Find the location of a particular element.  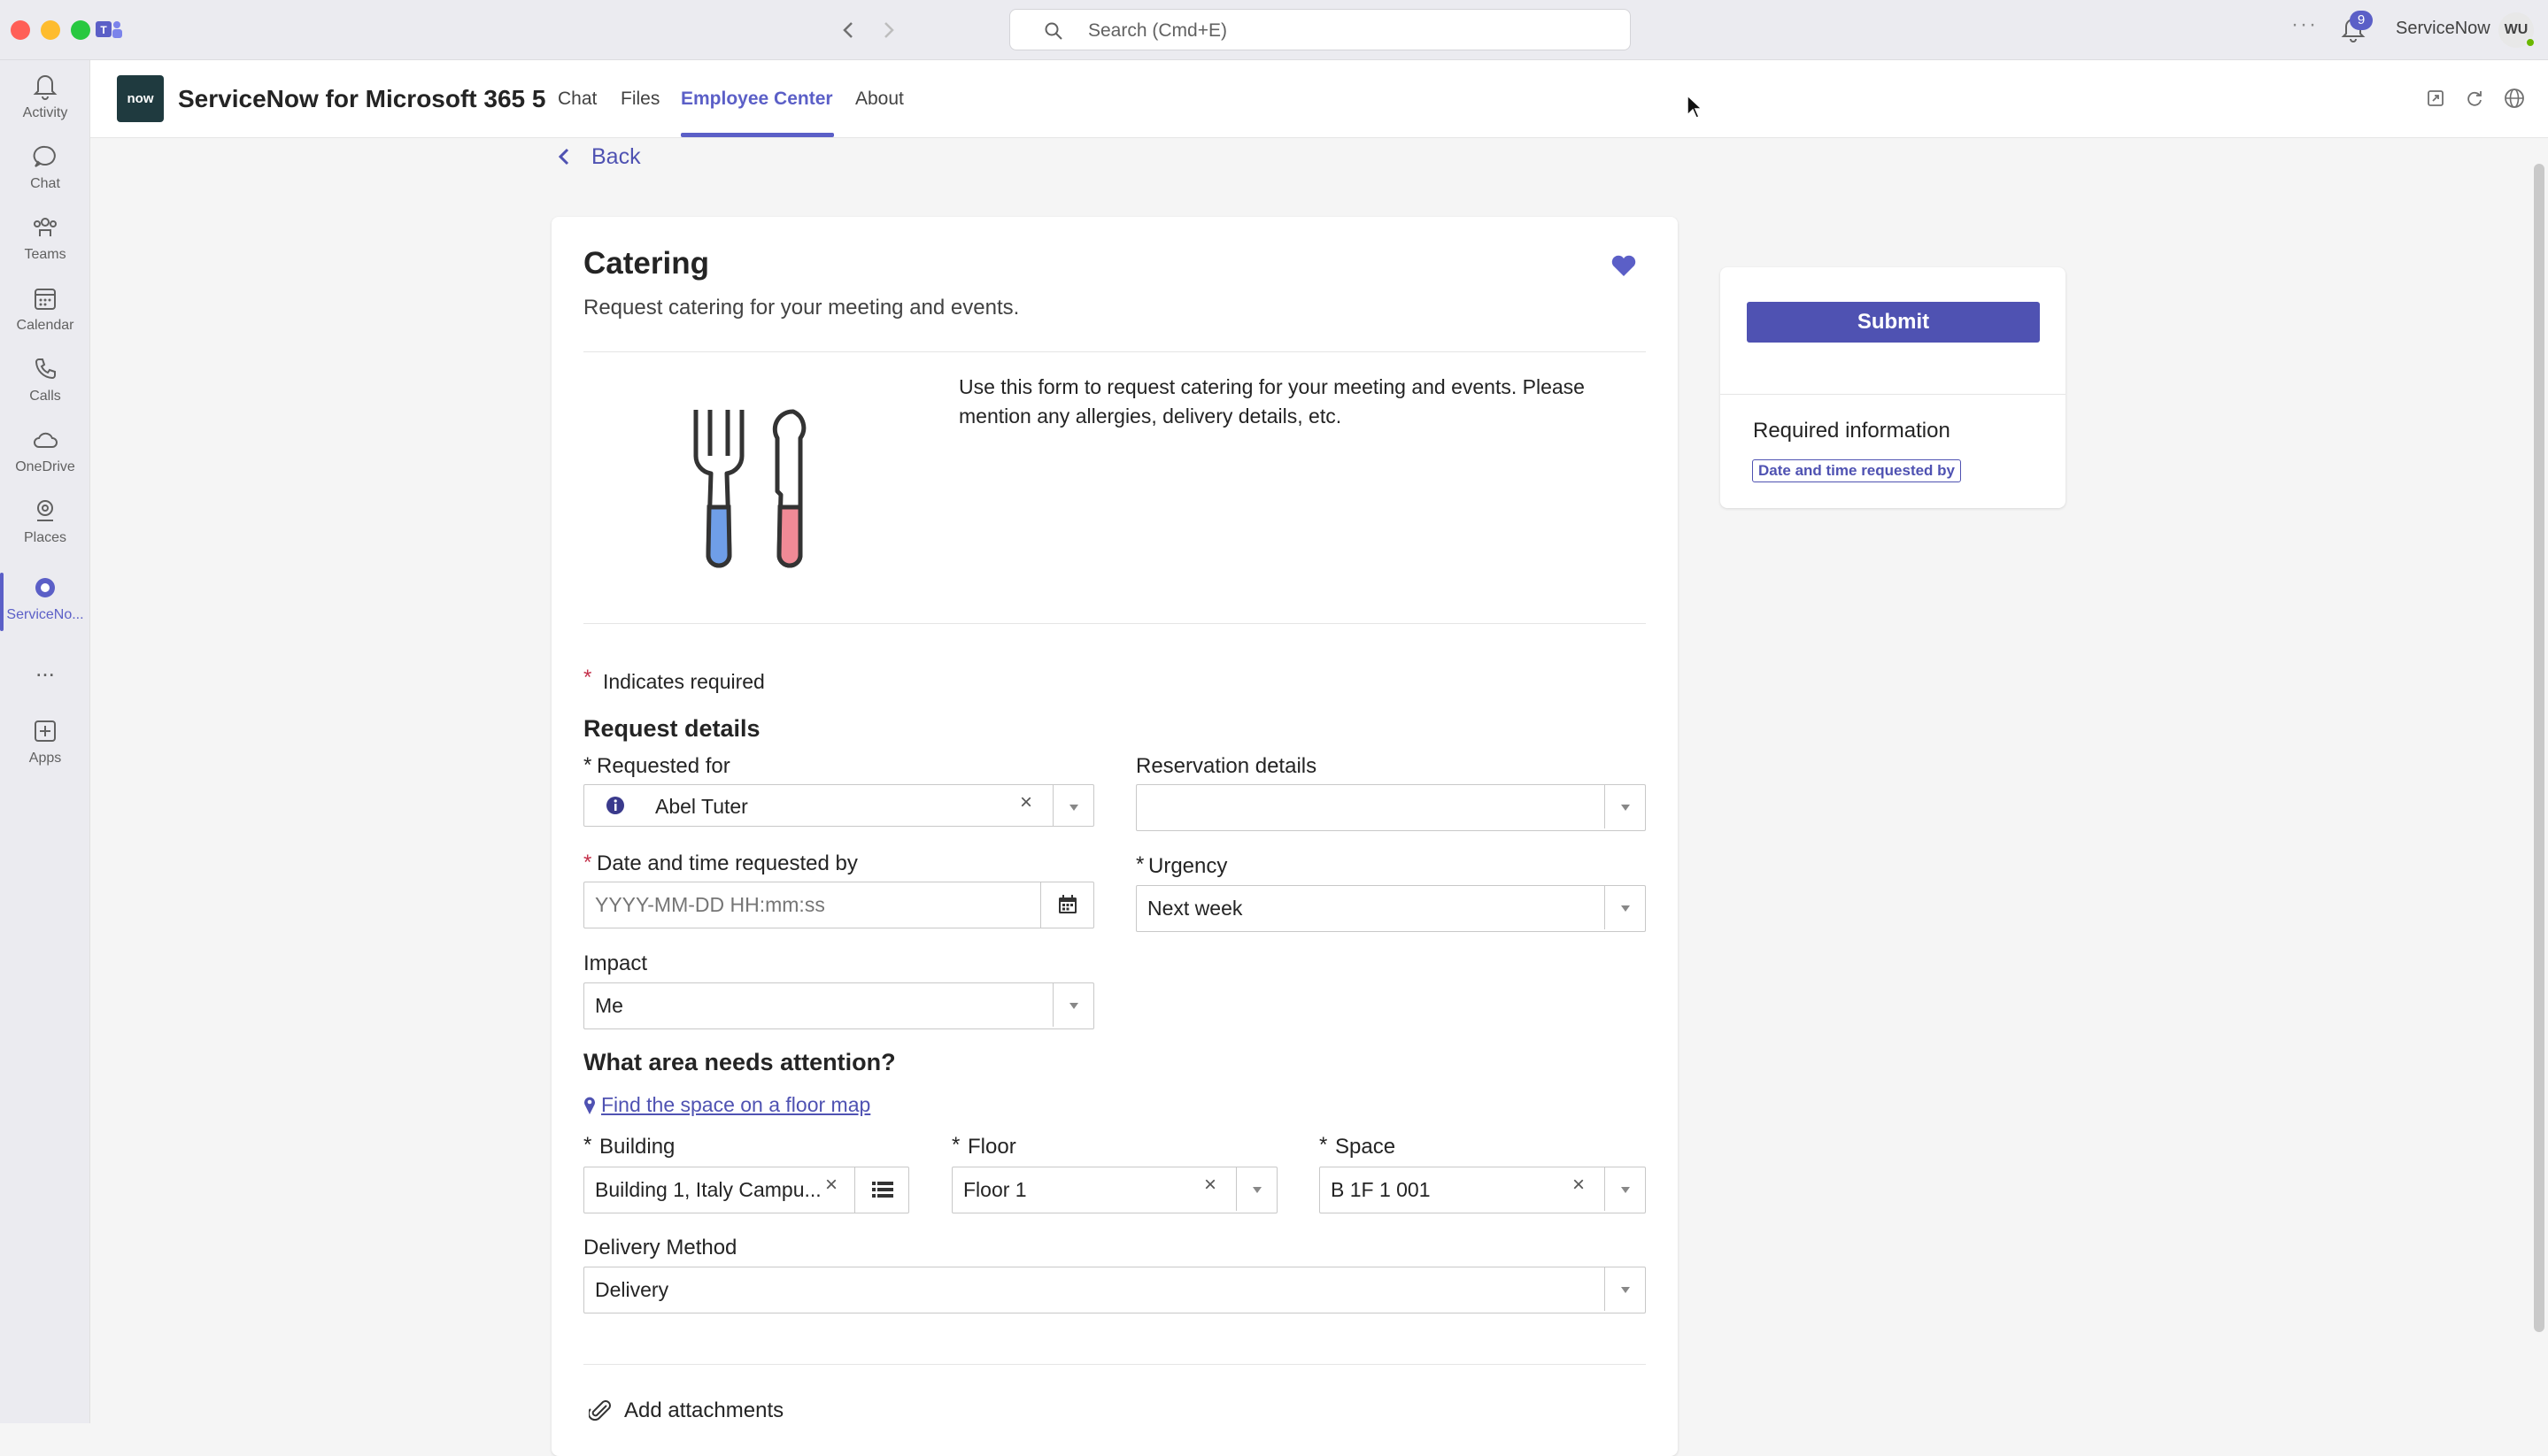

space-label: Space is located at coordinates (1365, 1147).